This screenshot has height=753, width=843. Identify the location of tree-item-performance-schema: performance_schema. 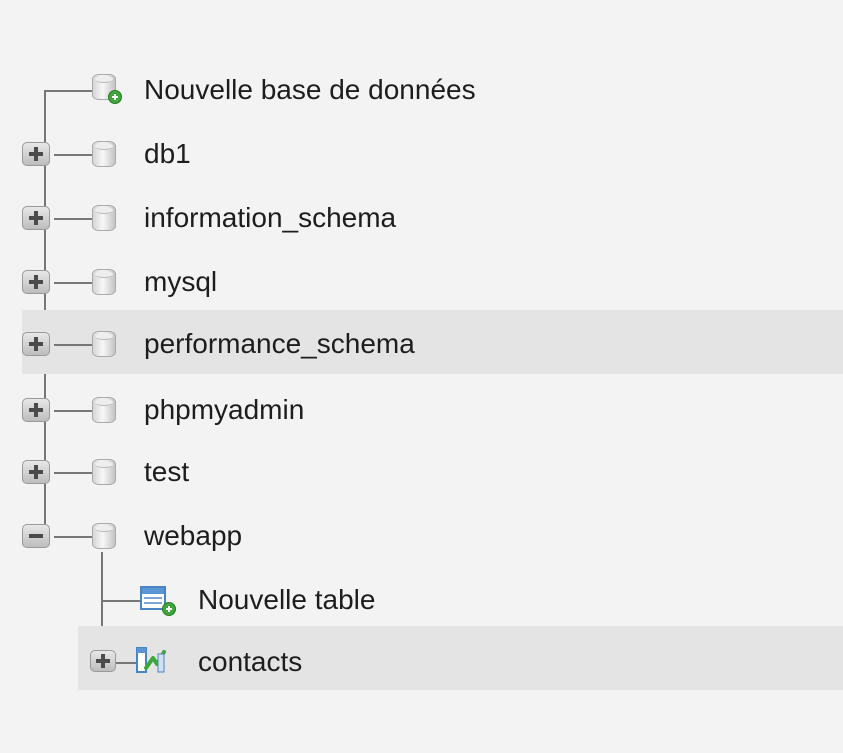
(432, 342).